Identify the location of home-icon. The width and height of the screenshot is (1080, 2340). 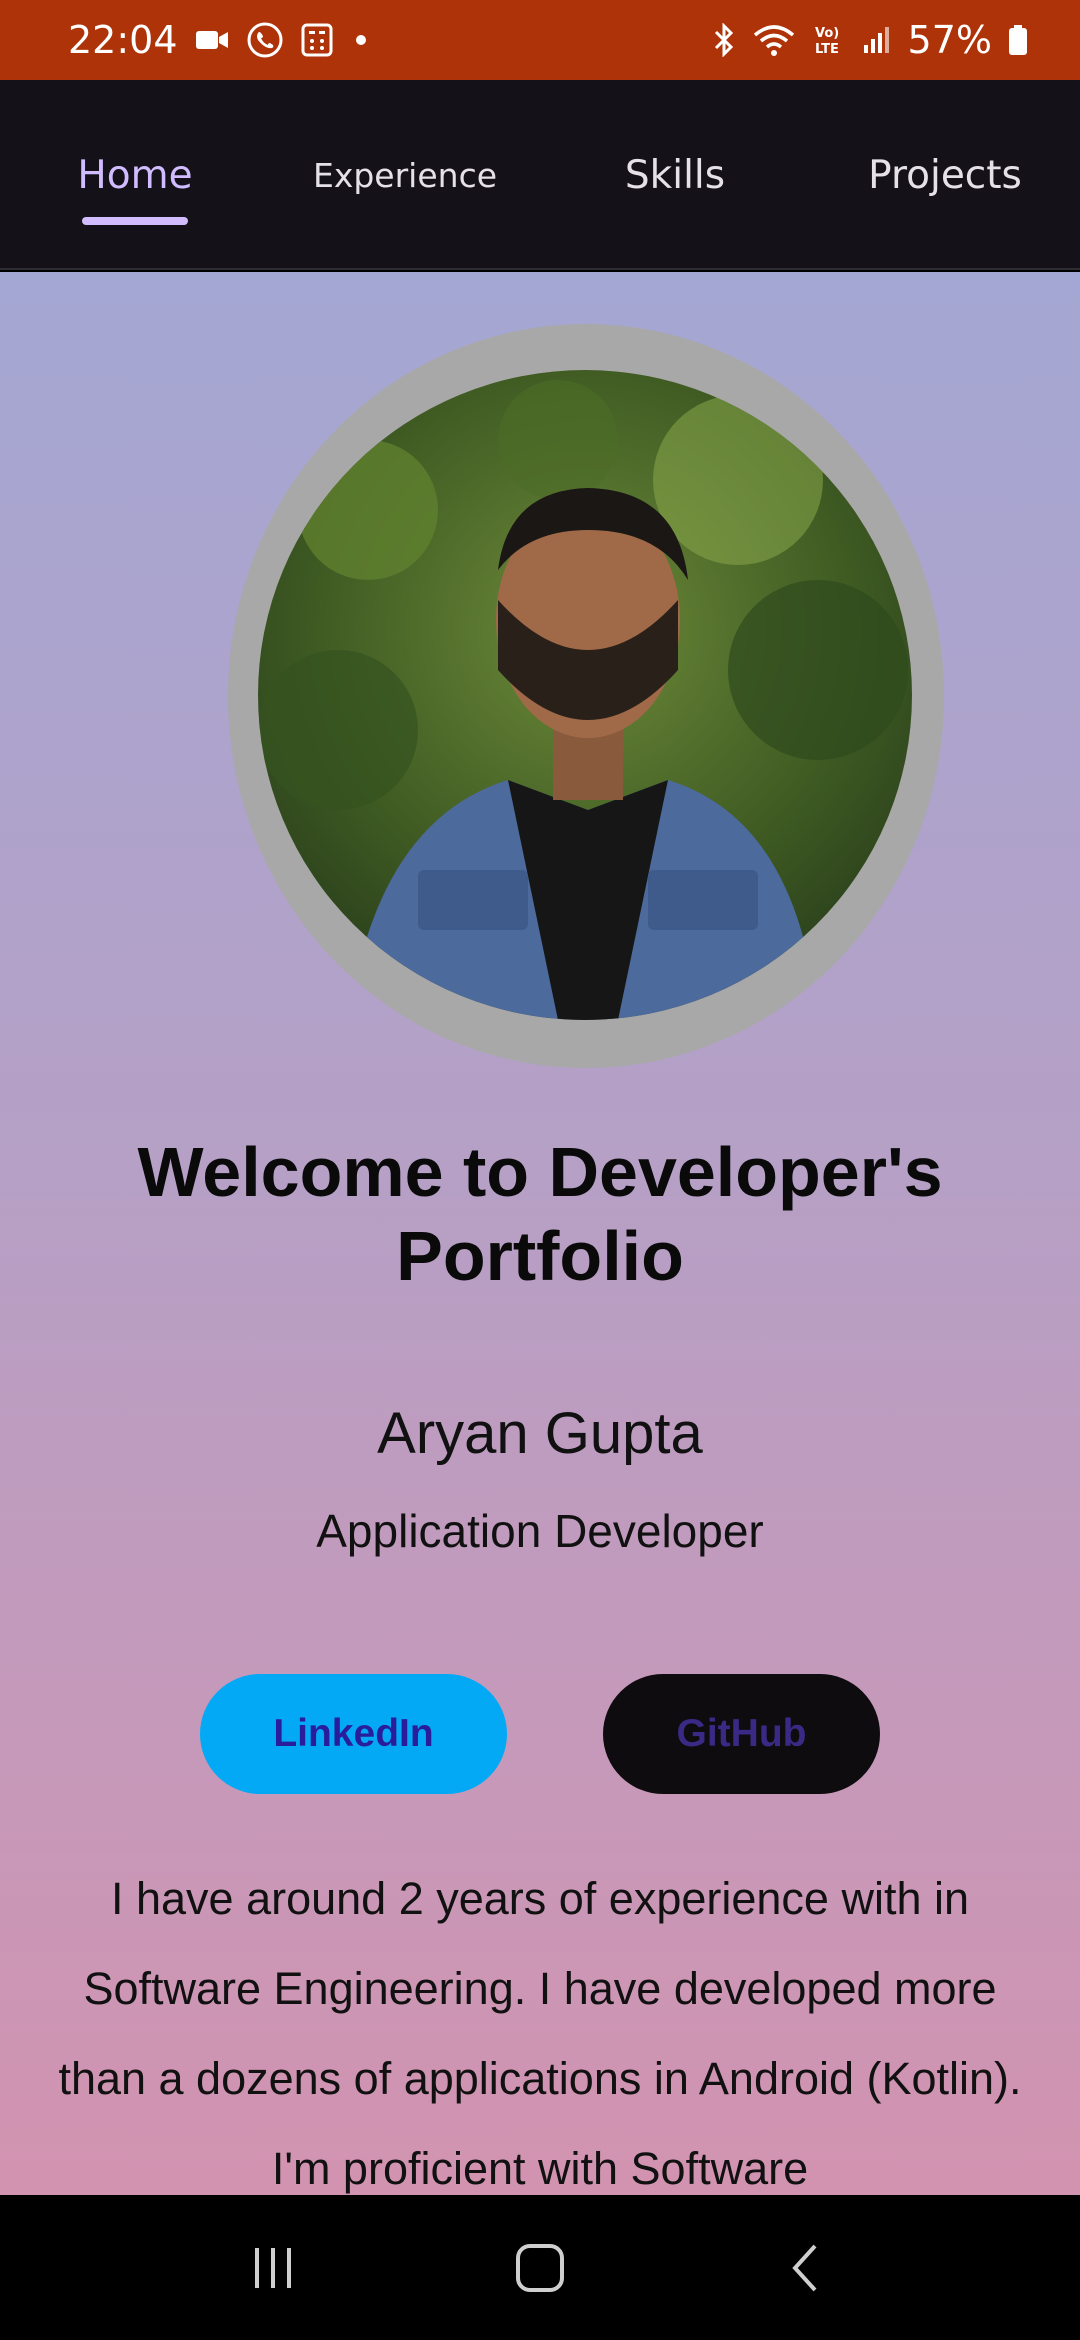
(539, 2267).